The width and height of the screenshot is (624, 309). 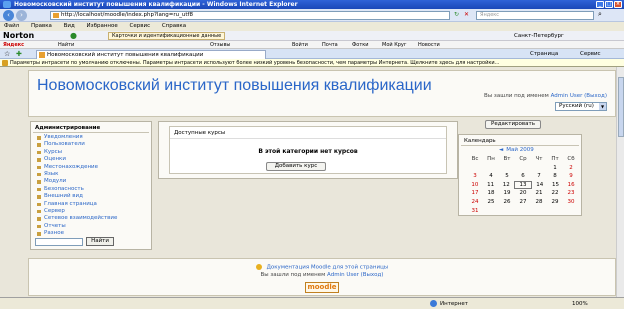 I want to click on calendar-day: 4, so click(x=491, y=176).